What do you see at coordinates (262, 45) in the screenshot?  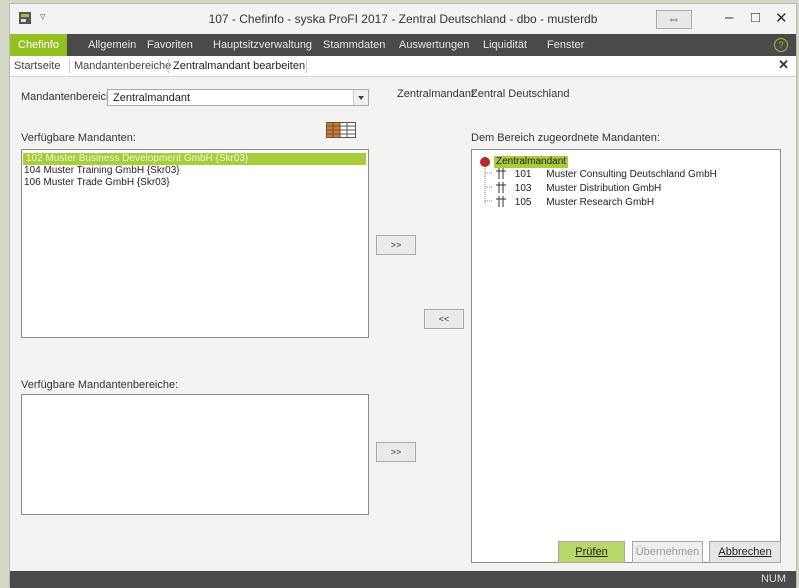 I see `menu-hauptsitzverwaltung: Hauptsitzverwaltung` at bounding box center [262, 45].